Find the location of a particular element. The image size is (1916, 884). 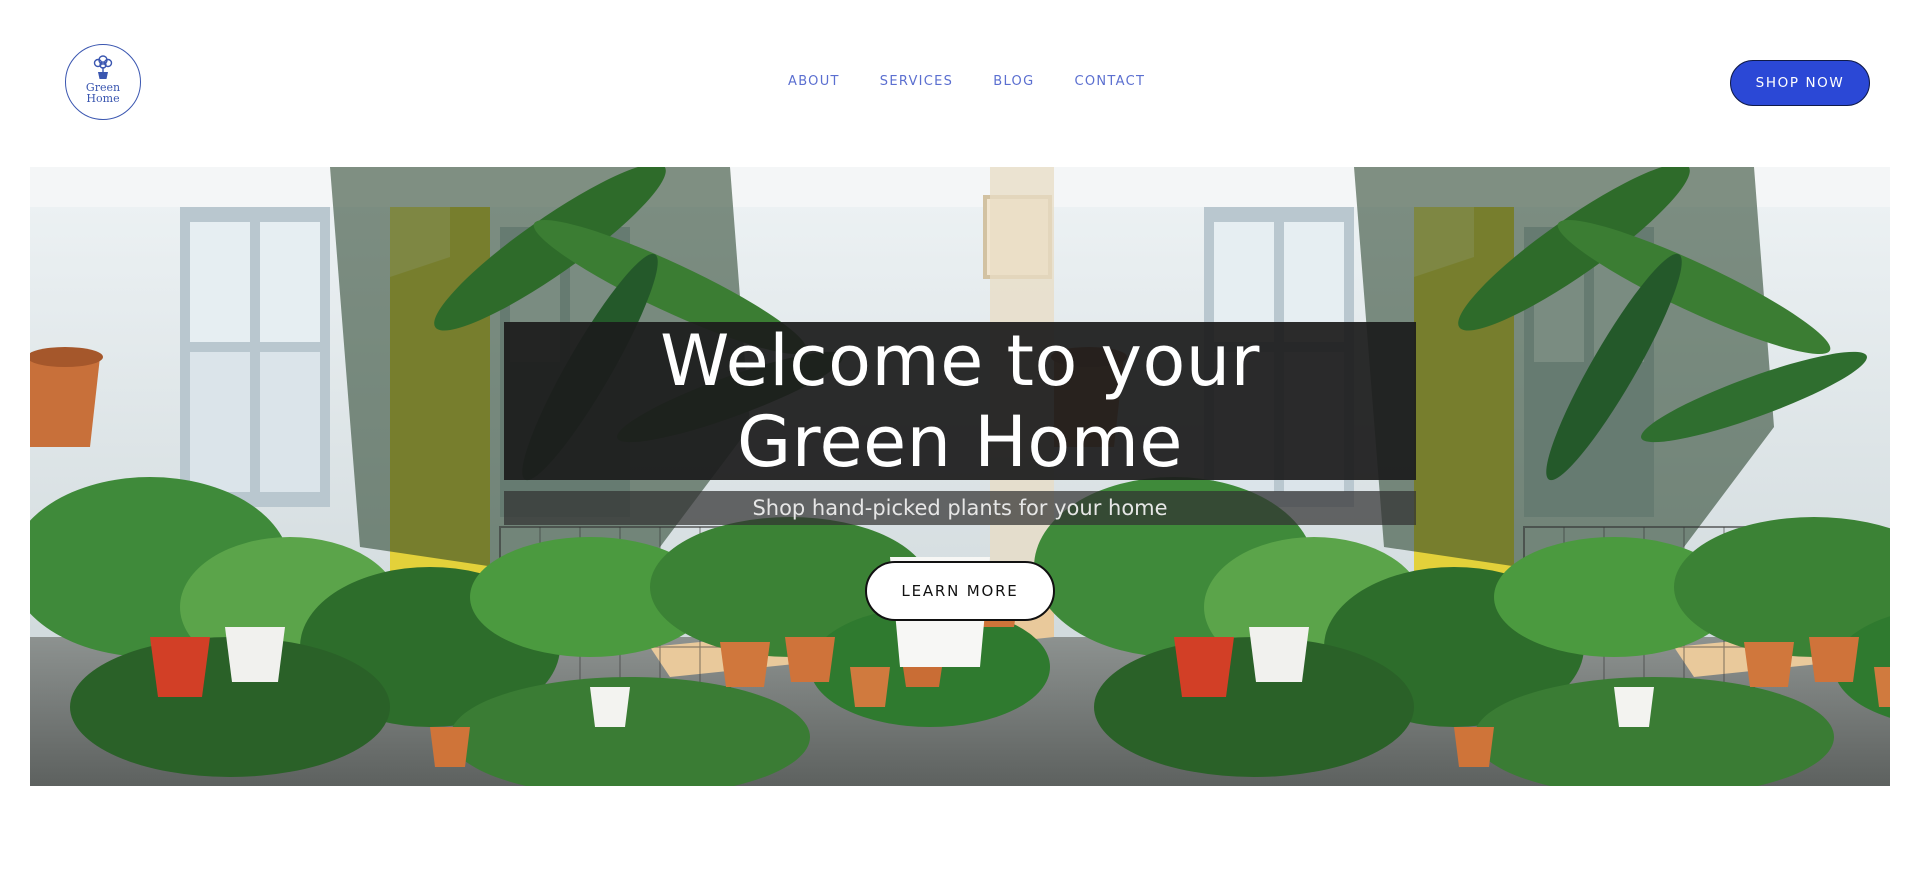

nav-item-contact: CONTACT is located at coordinates (1109, 81).